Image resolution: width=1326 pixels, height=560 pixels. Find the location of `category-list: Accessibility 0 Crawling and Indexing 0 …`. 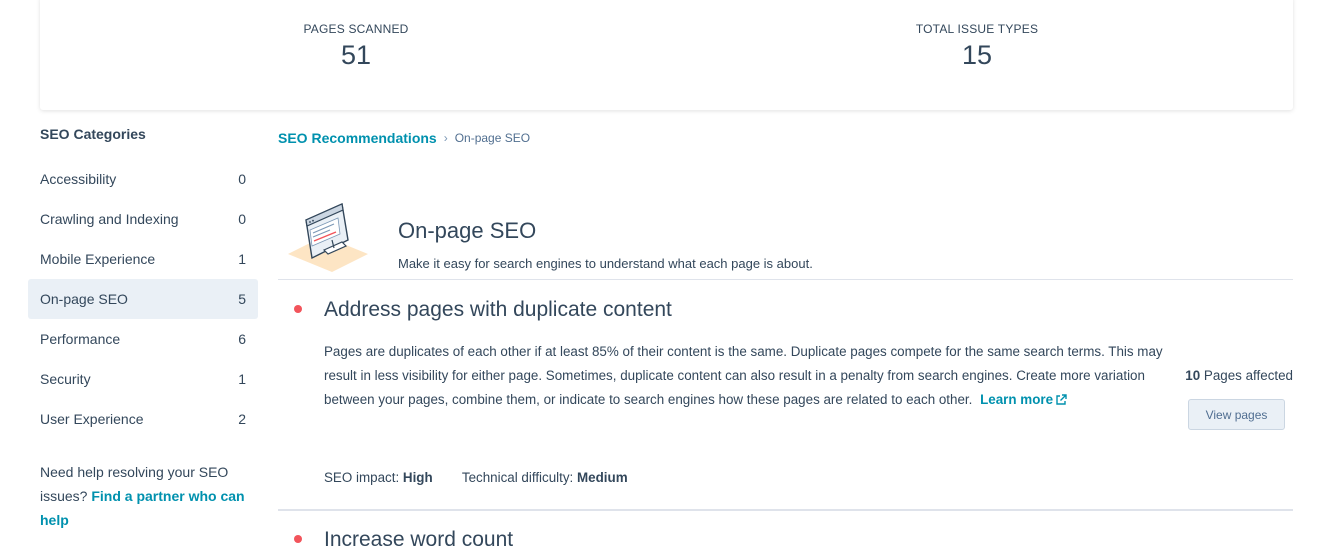

category-list: Accessibility 0 Crawling and Indexing 0 … is located at coordinates (143, 299).